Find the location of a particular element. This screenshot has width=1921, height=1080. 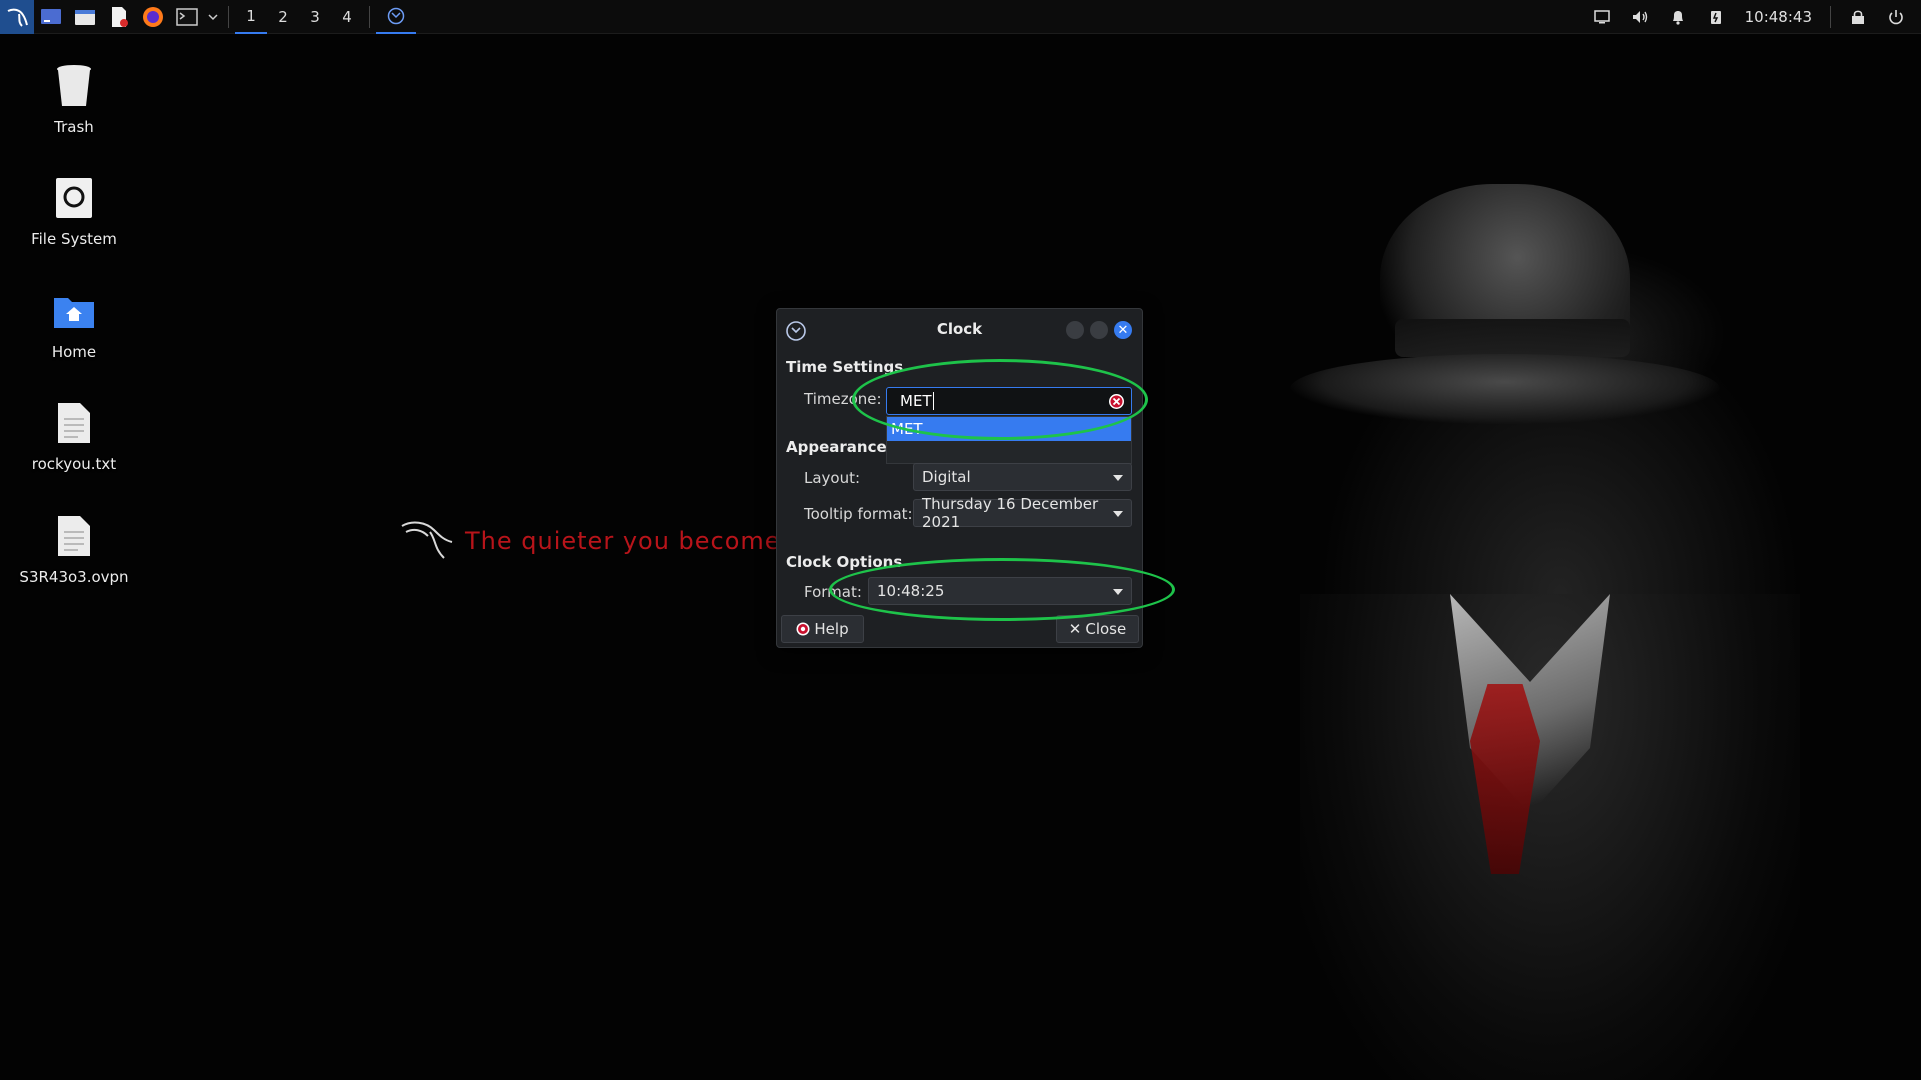

text-editor-icon is located at coordinates (120, 16).